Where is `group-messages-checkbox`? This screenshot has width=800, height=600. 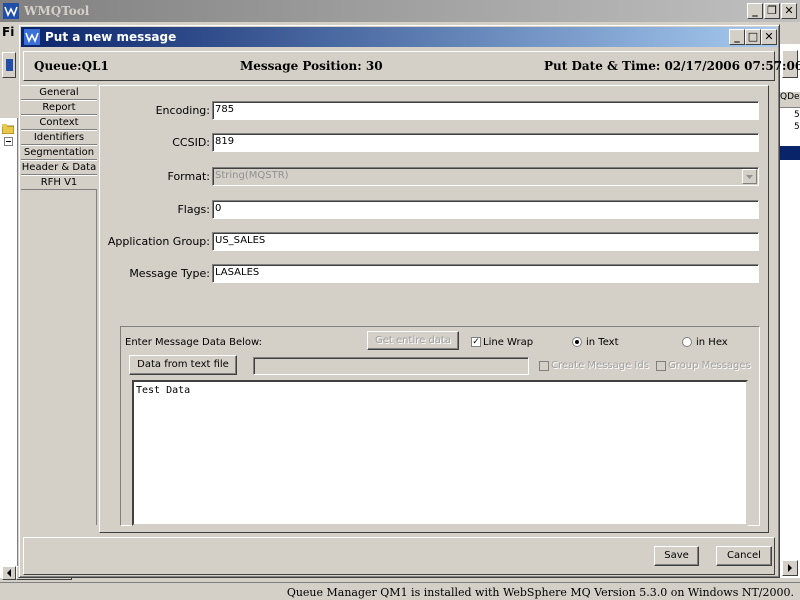
group-messages-checkbox is located at coordinates (661, 366).